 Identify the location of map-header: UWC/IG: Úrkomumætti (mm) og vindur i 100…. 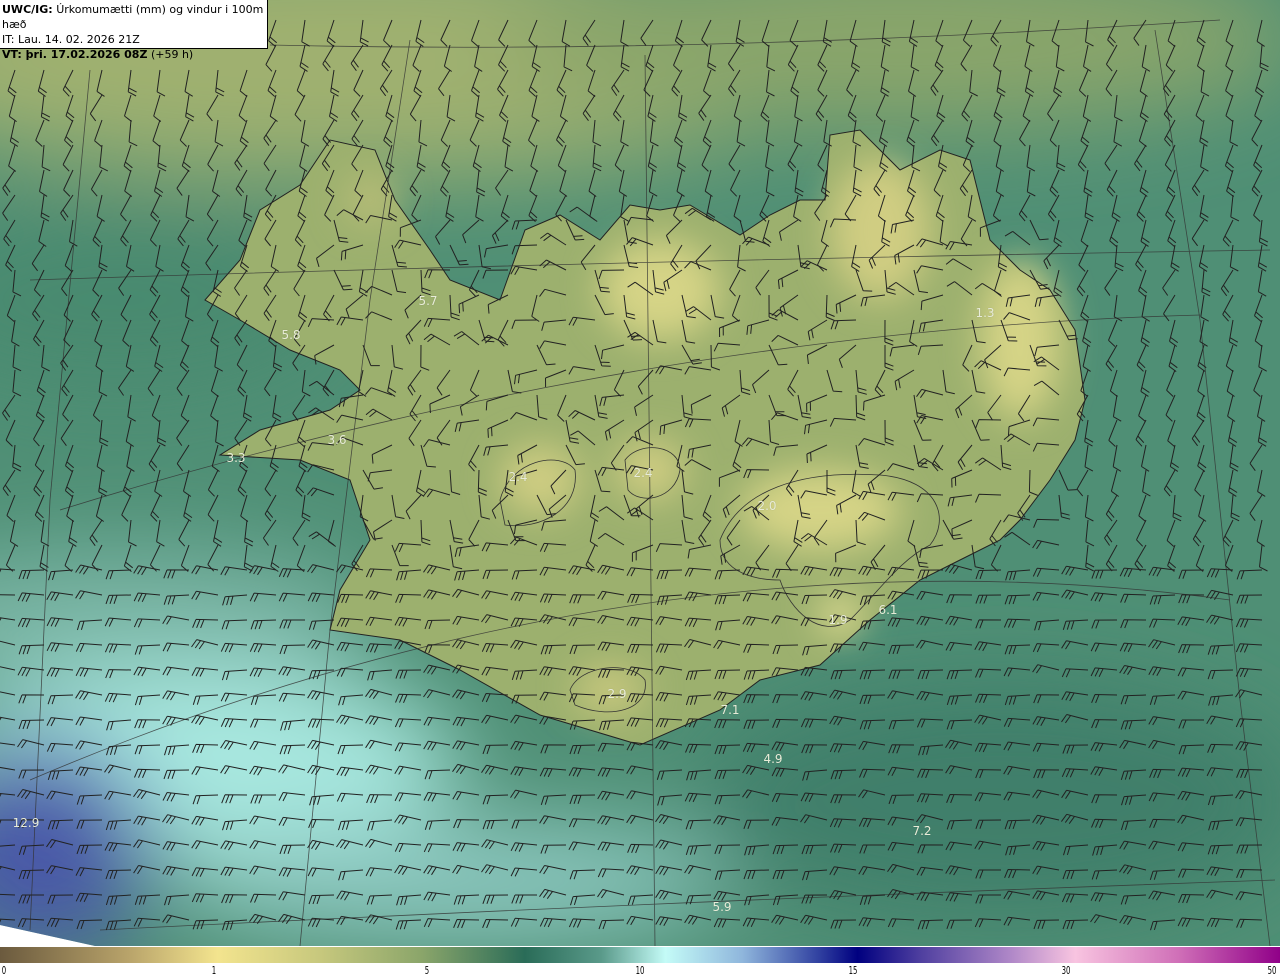
(134, 30).